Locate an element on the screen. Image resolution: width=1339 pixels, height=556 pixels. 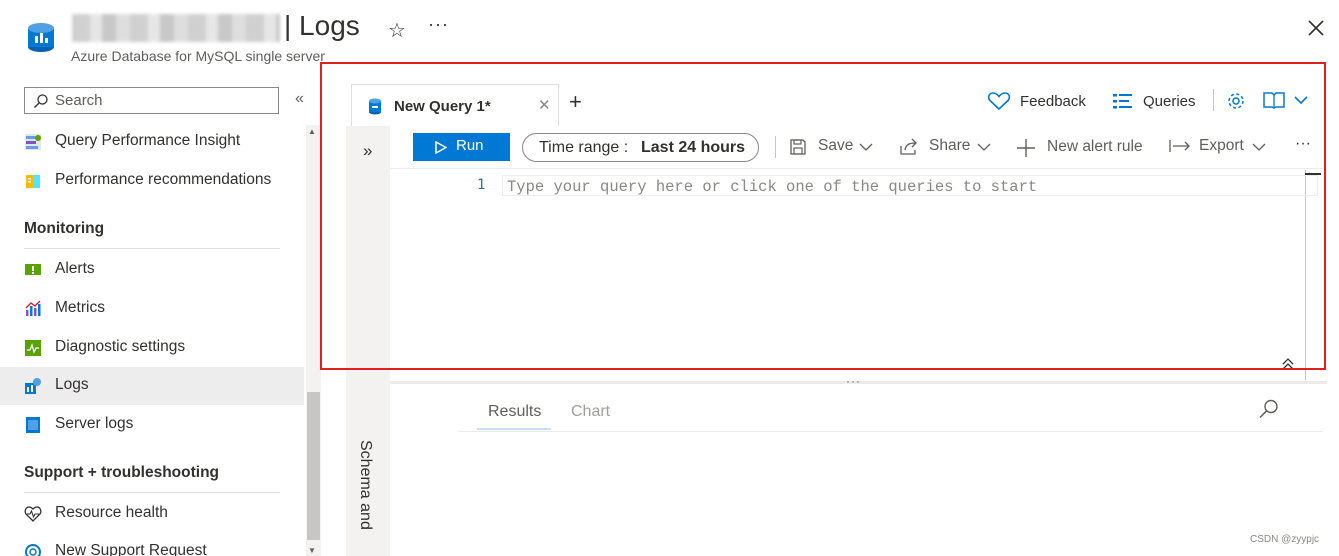
redacted-server-name is located at coordinates (176, 28).